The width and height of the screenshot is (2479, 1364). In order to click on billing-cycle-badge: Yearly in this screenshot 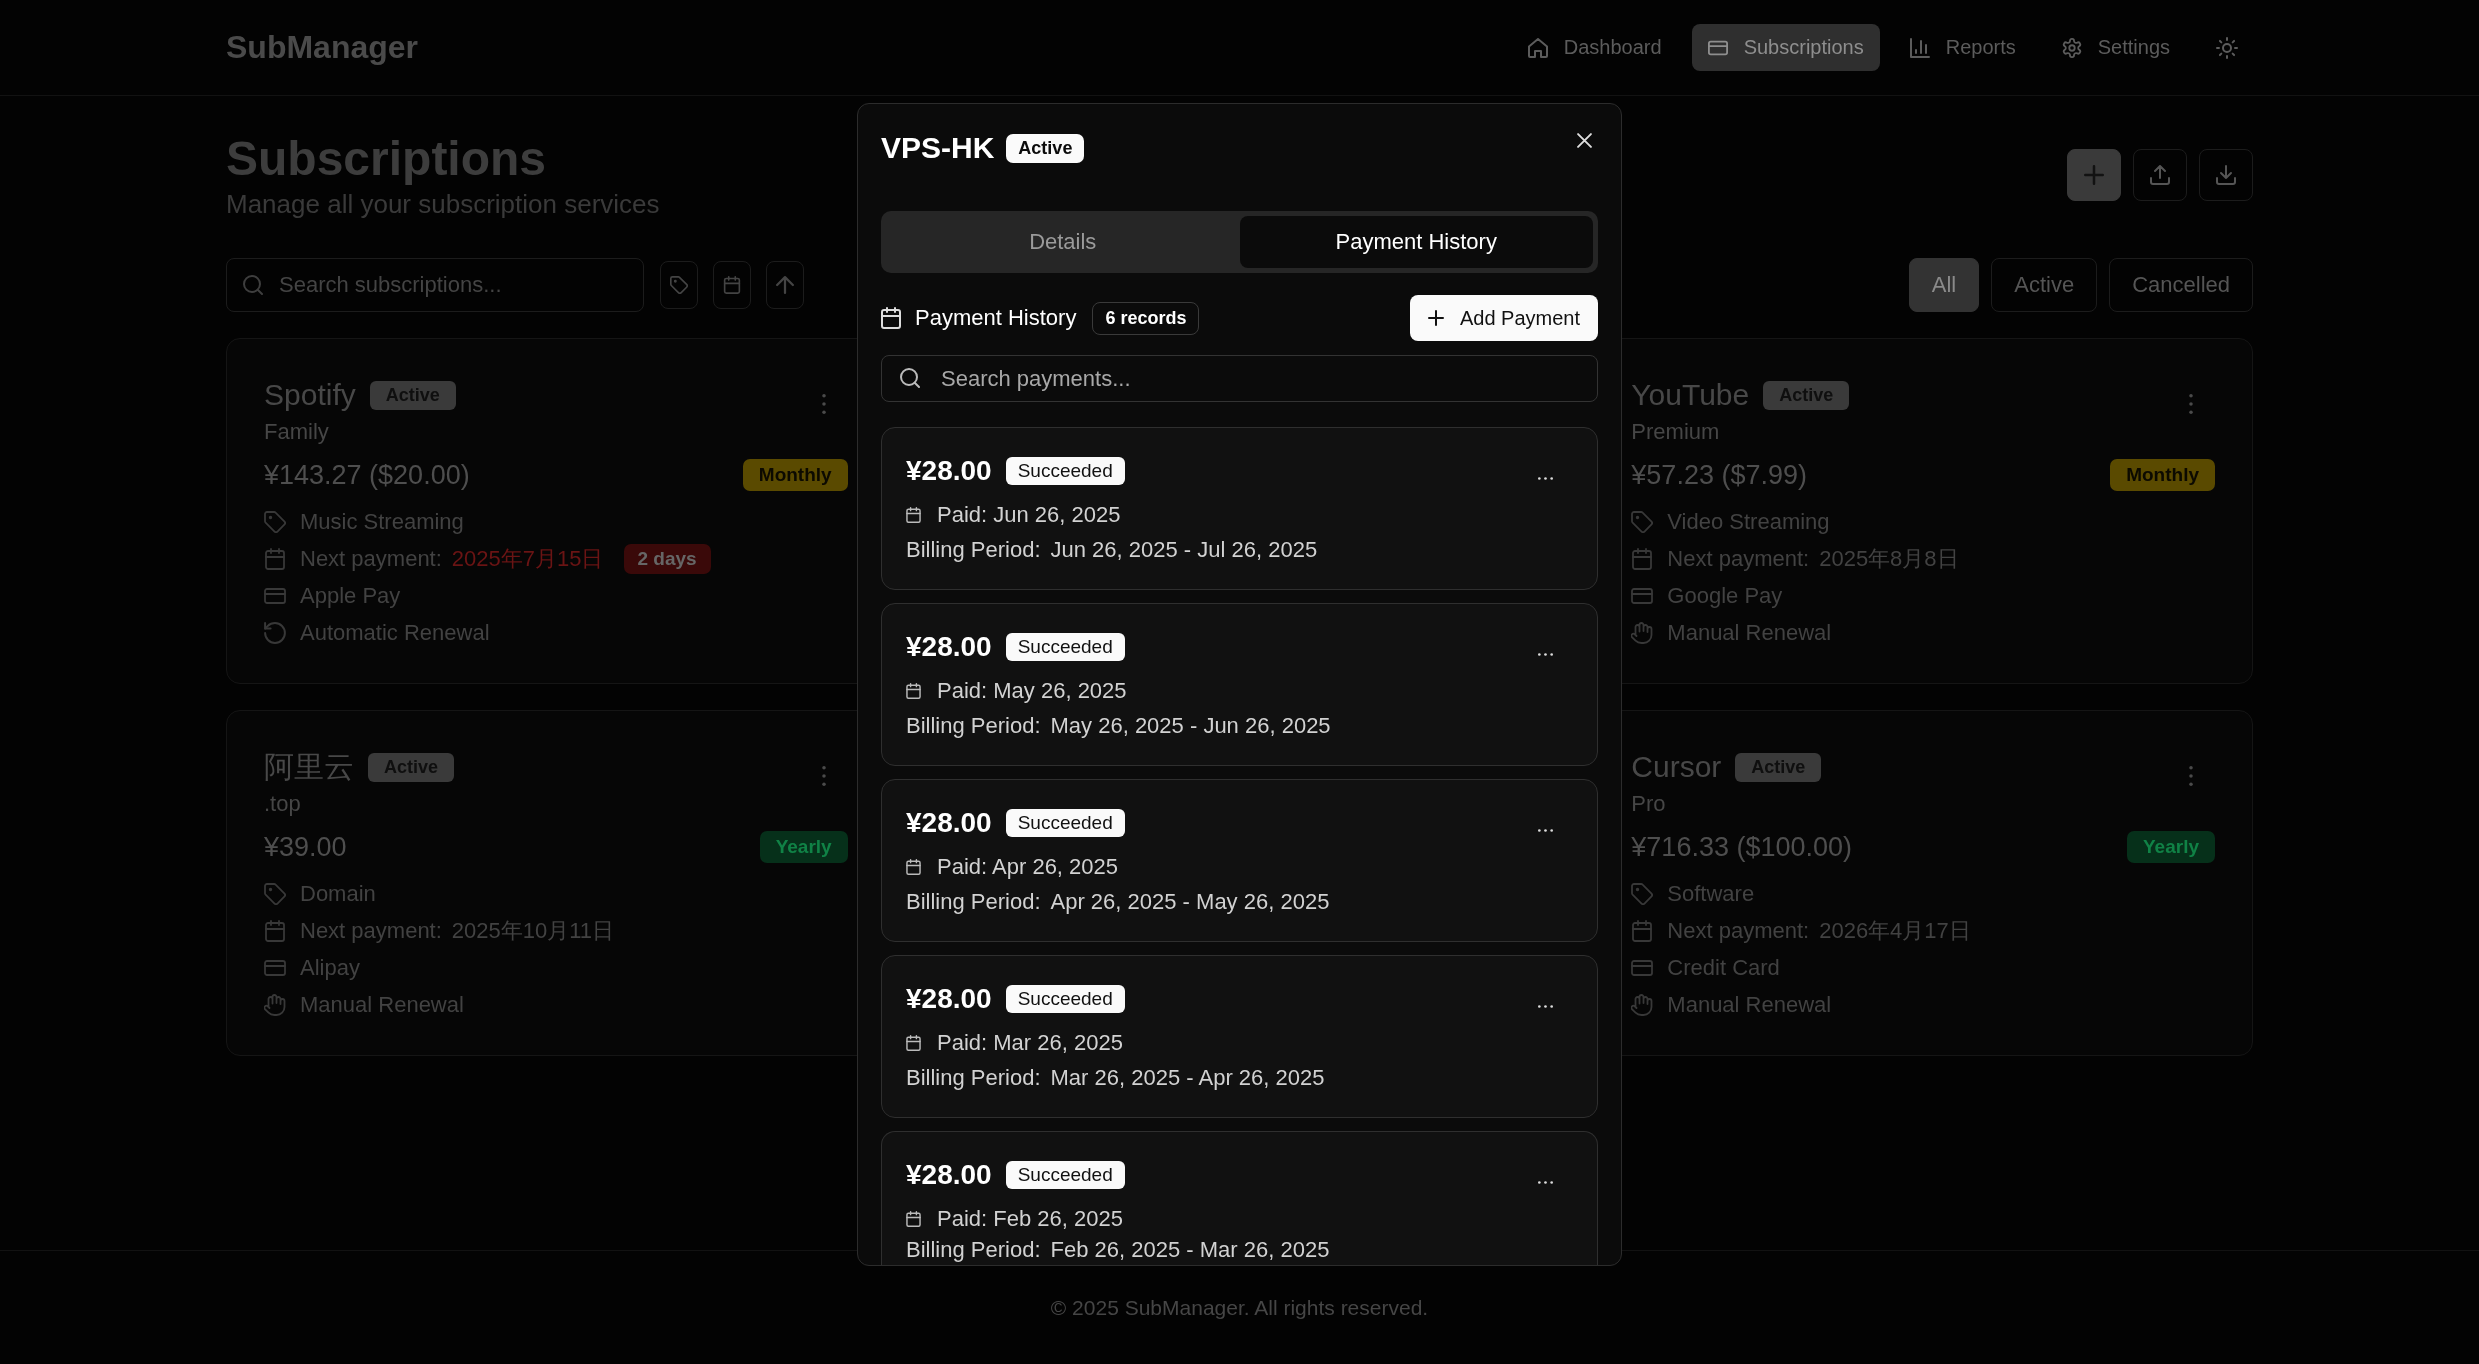, I will do `click(803, 847)`.